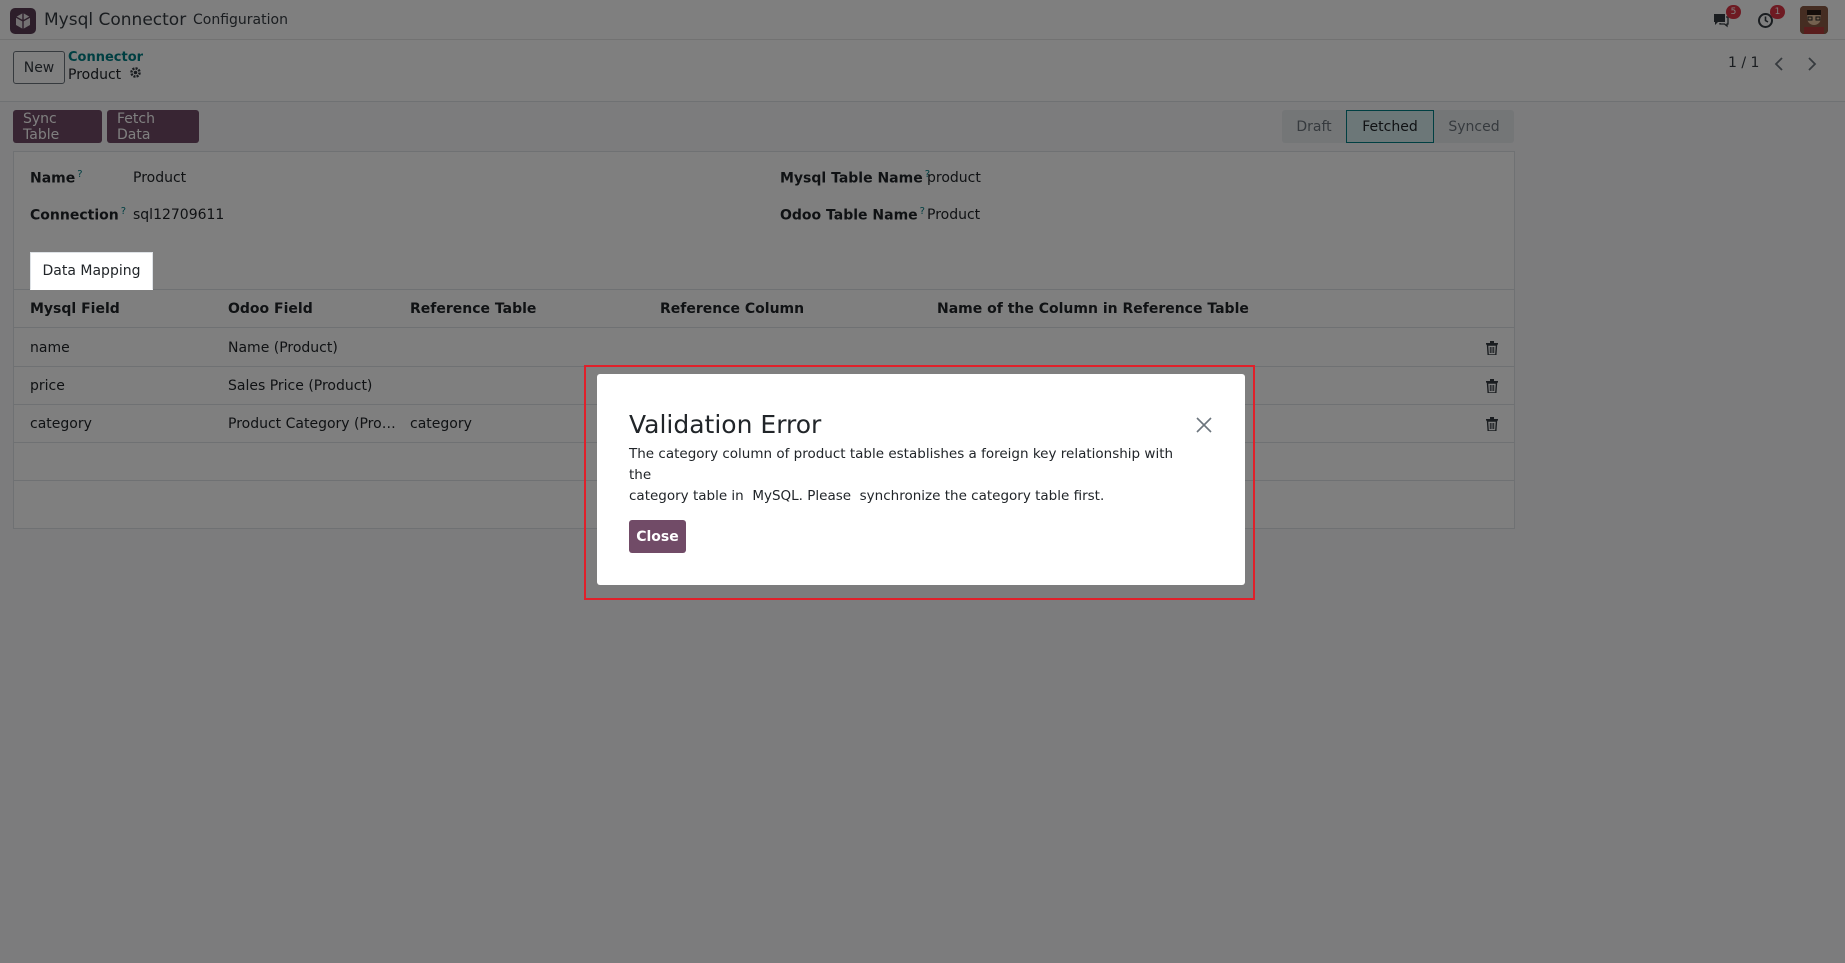 This screenshot has height=963, width=1845. Describe the element at coordinates (725, 424) in the screenshot. I see `dialog-title: Validation Error` at that location.